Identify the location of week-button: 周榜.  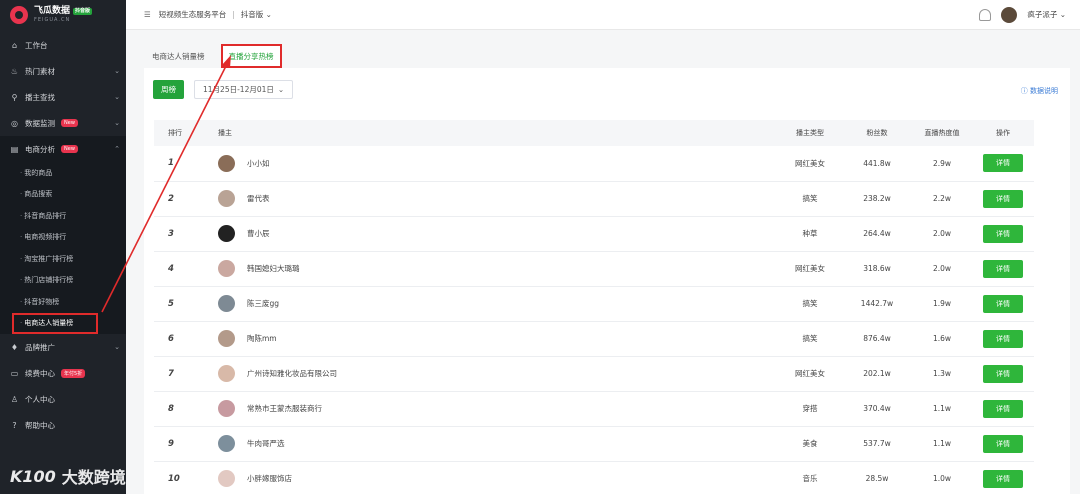
(168, 89).